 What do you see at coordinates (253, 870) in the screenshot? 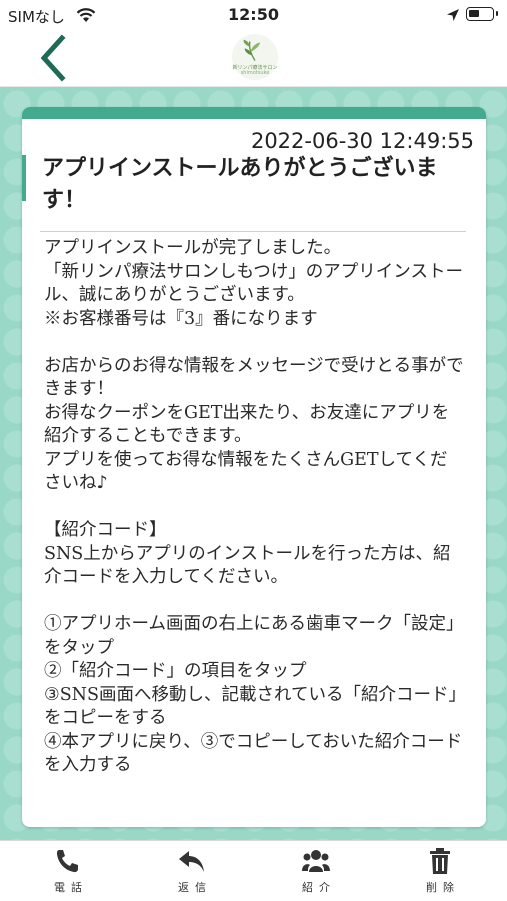
I see `bottom-tab-bar: 電話 返信 紹介 削除` at bounding box center [253, 870].